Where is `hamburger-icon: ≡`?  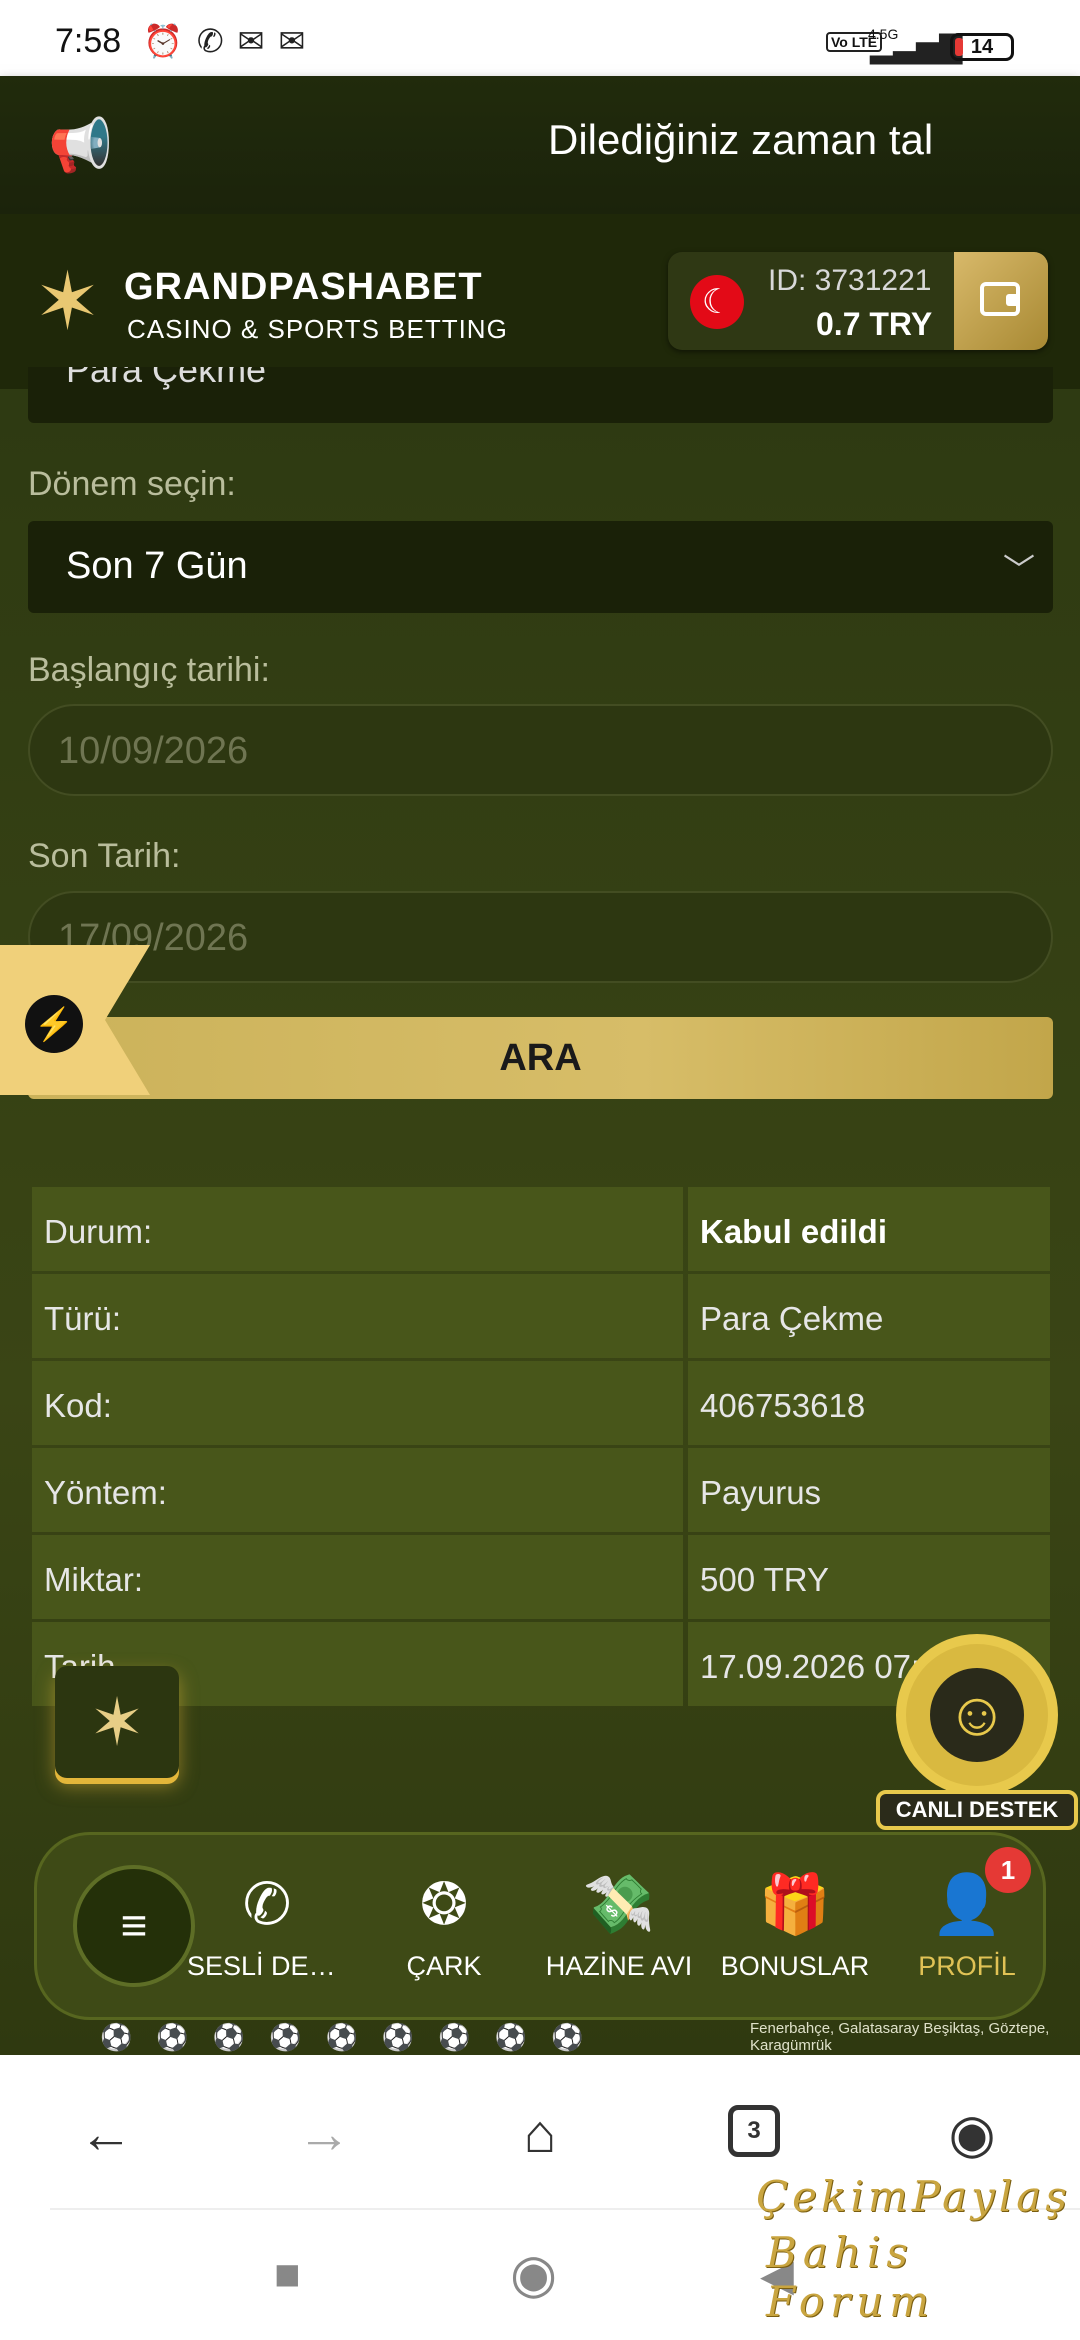
hamburger-icon: ≡ is located at coordinates (134, 1925).